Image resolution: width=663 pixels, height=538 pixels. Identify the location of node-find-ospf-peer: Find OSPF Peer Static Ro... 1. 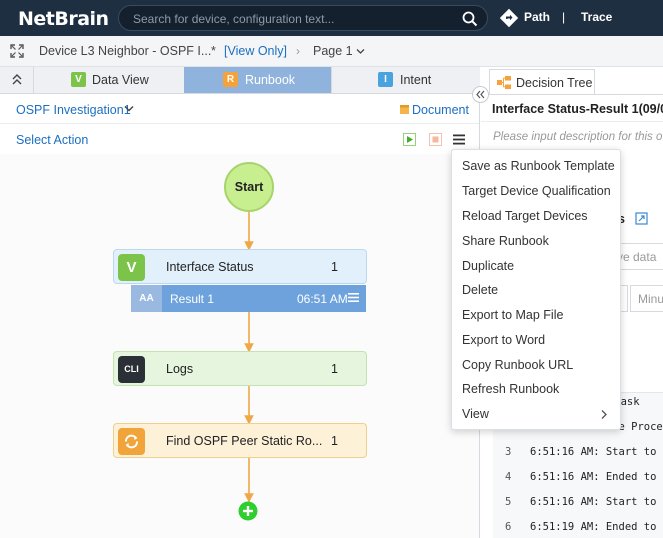
(240, 440).